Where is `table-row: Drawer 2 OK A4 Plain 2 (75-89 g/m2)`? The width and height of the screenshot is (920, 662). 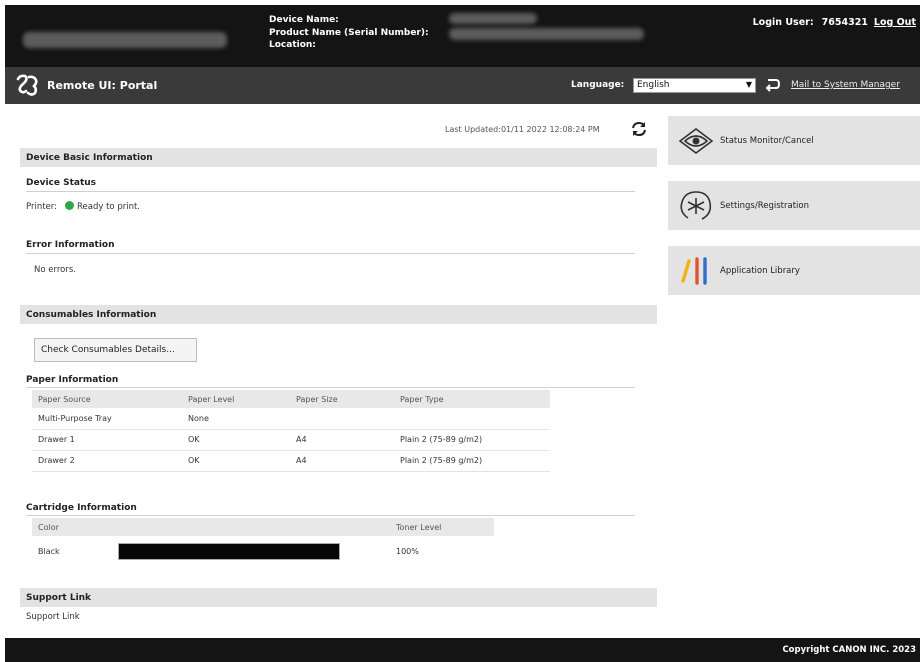
table-row: Drawer 2 OK A4 Plain 2 (75-89 g/m2) is located at coordinates (291, 461).